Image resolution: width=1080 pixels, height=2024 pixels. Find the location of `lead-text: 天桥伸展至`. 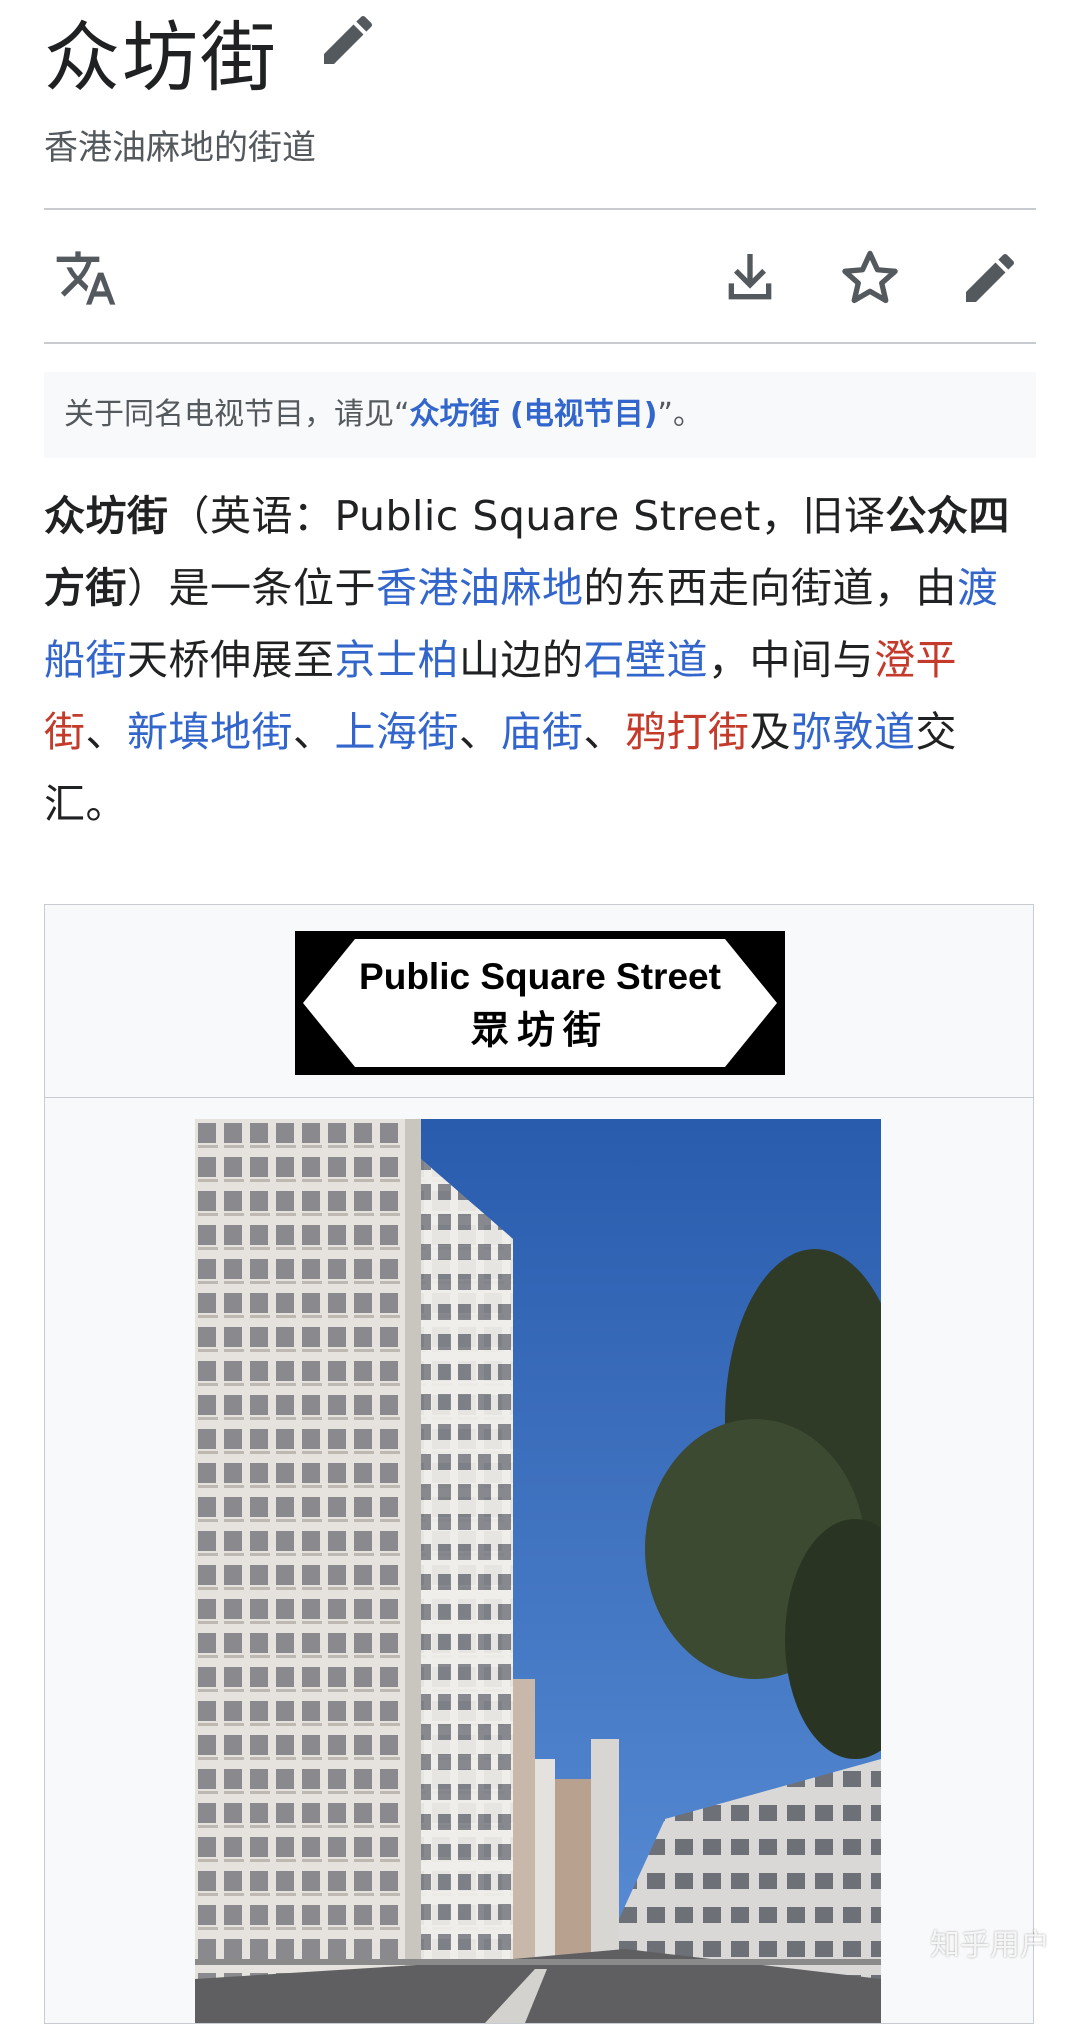

lead-text: 天桥伸展至 is located at coordinates (231, 660).